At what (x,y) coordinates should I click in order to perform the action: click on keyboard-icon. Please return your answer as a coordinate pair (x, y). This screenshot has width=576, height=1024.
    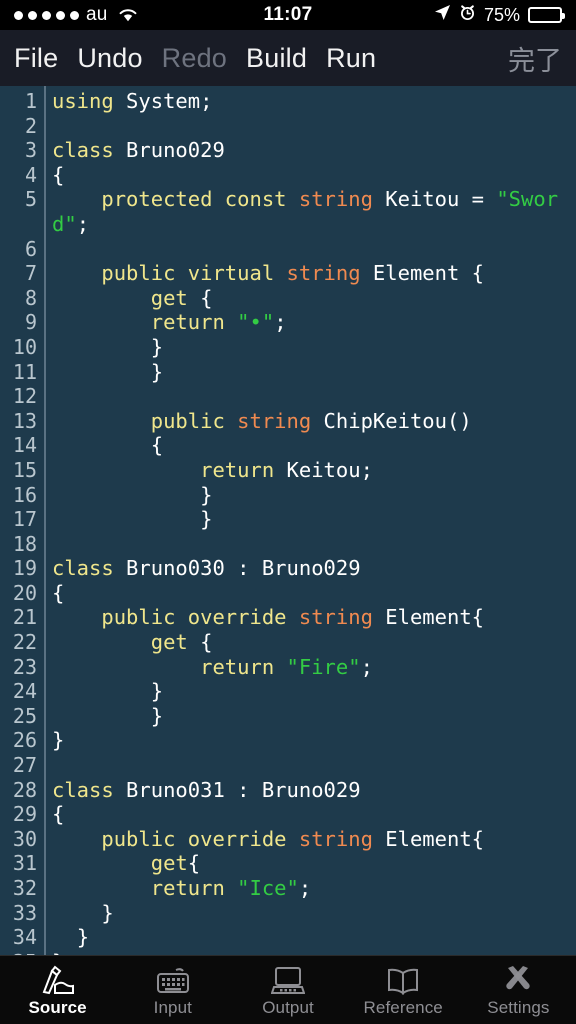
    Looking at the image, I should click on (173, 978).